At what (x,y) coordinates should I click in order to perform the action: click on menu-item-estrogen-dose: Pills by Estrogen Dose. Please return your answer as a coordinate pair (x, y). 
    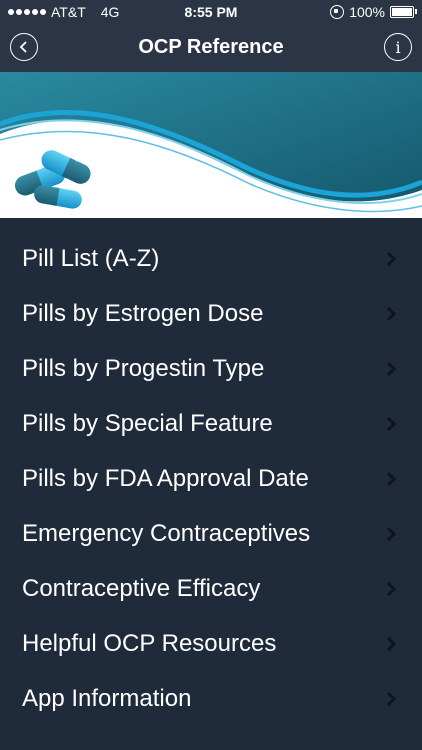
    Looking at the image, I should click on (211, 313).